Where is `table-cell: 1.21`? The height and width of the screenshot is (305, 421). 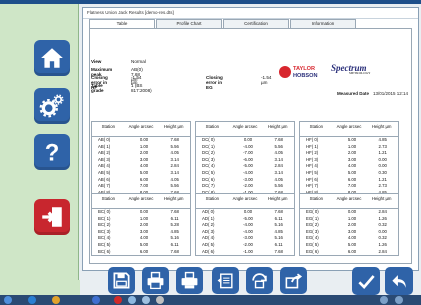 table-cell: 1.21 is located at coordinates (382, 153).